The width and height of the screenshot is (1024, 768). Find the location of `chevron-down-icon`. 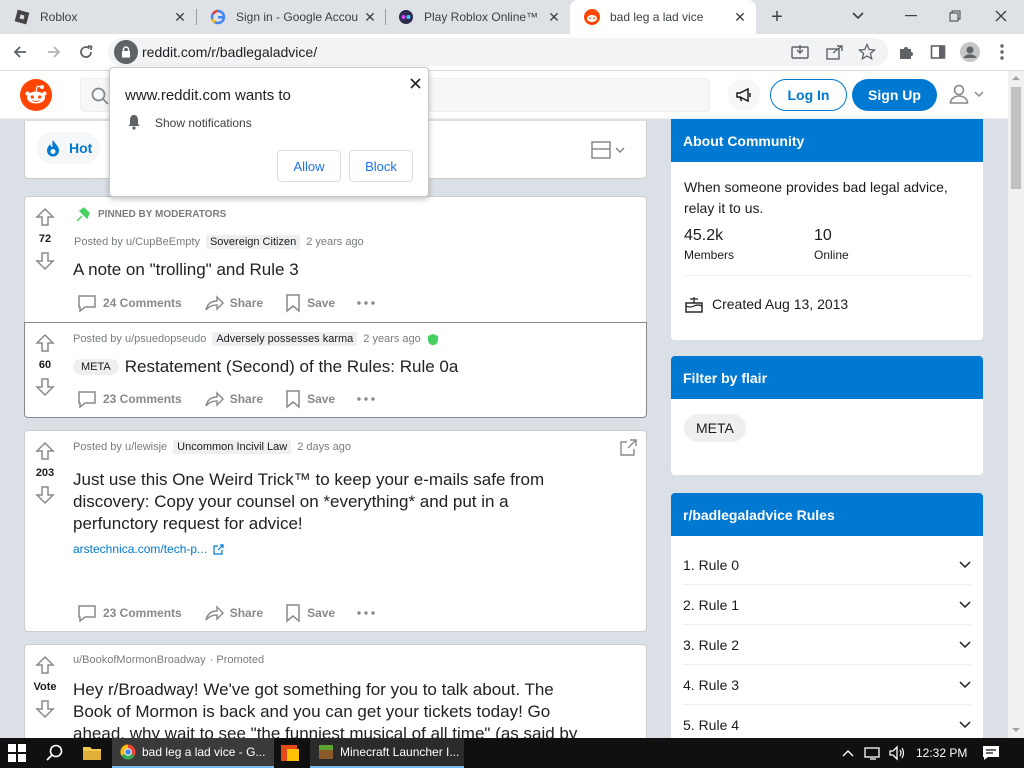

chevron-down-icon is located at coordinates (858, 16).